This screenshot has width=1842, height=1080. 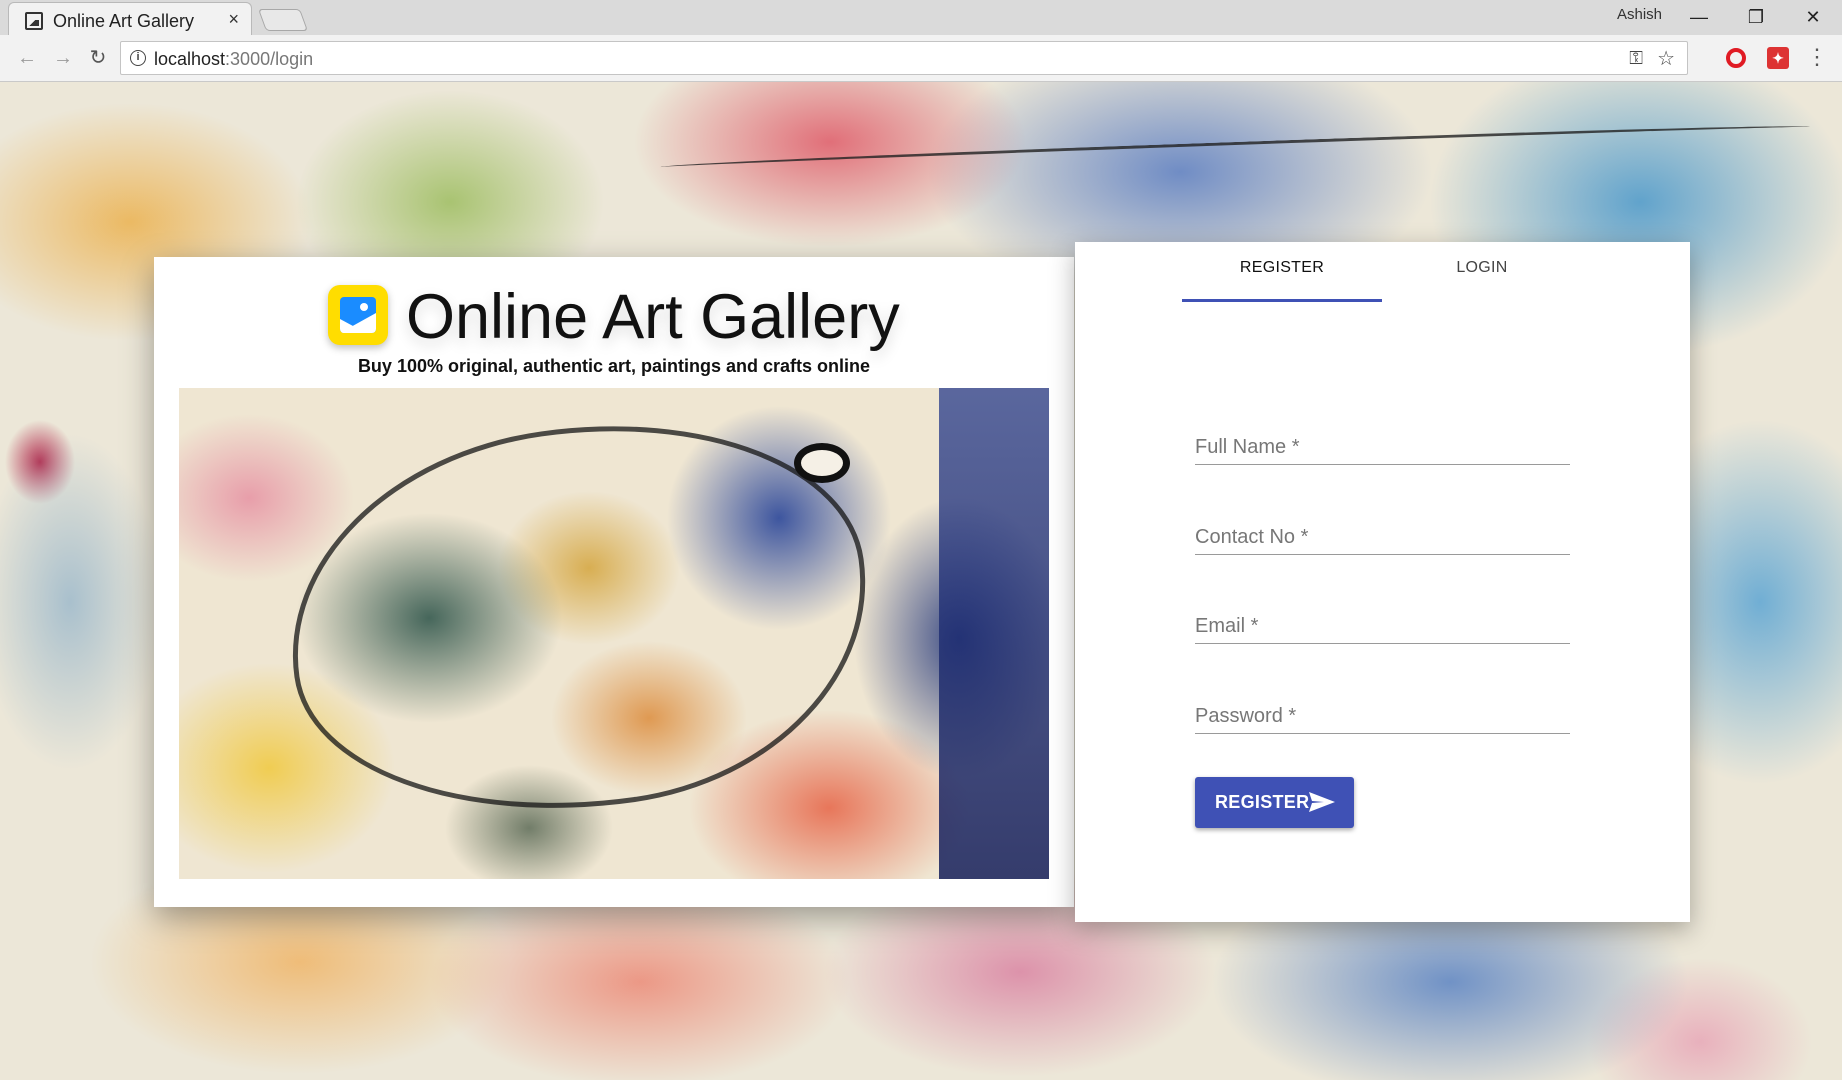 What do you see at coordinates (1382, 627) in the screenshot?
I see `email-input` at bounding box center [1382, 627].